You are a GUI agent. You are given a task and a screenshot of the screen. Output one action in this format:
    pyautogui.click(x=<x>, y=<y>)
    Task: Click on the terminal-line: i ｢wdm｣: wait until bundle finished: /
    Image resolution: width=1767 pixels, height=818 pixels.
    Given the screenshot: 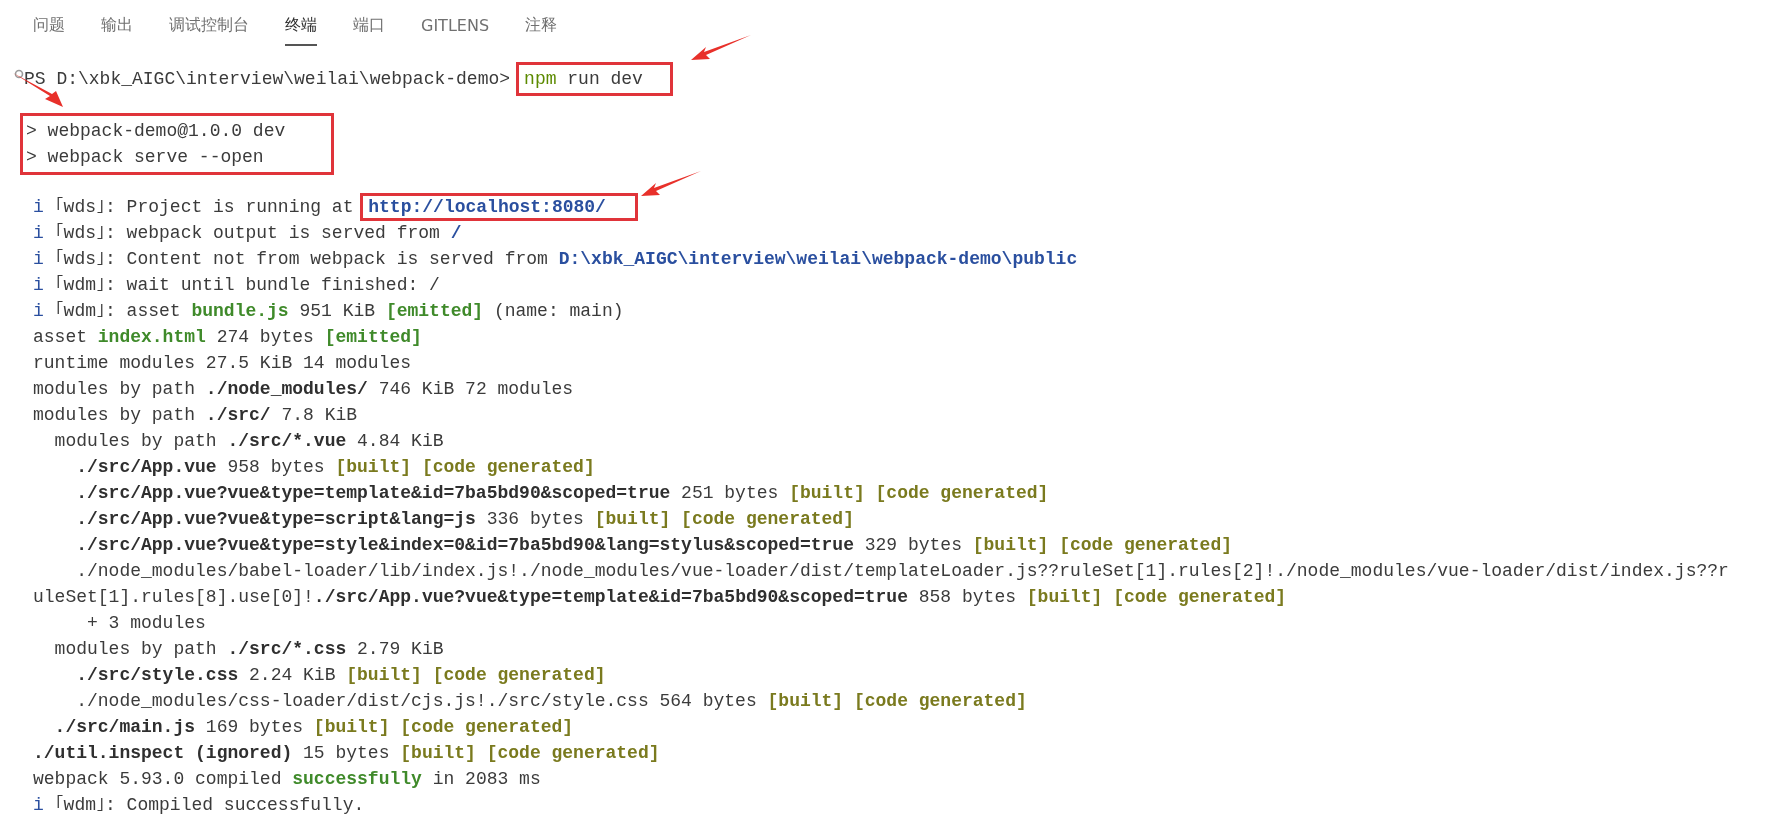 What is the action you would take?
    pyautogui.click(x=237, y=285)
    